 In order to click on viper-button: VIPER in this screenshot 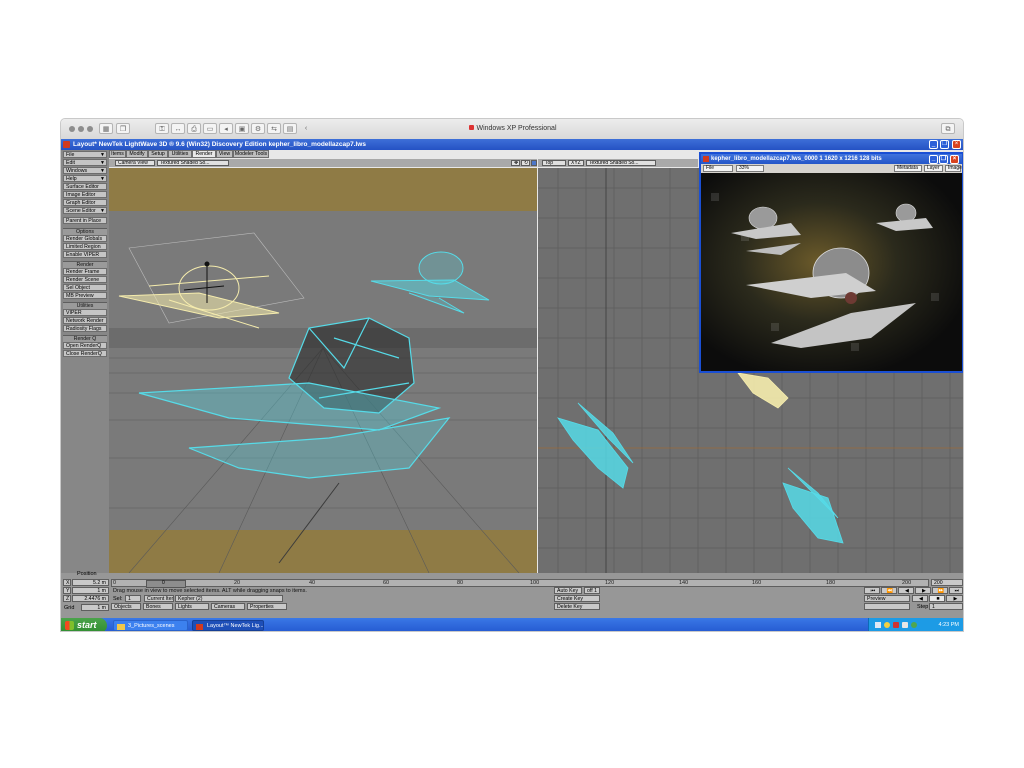, I will do `click(85, 312)`.